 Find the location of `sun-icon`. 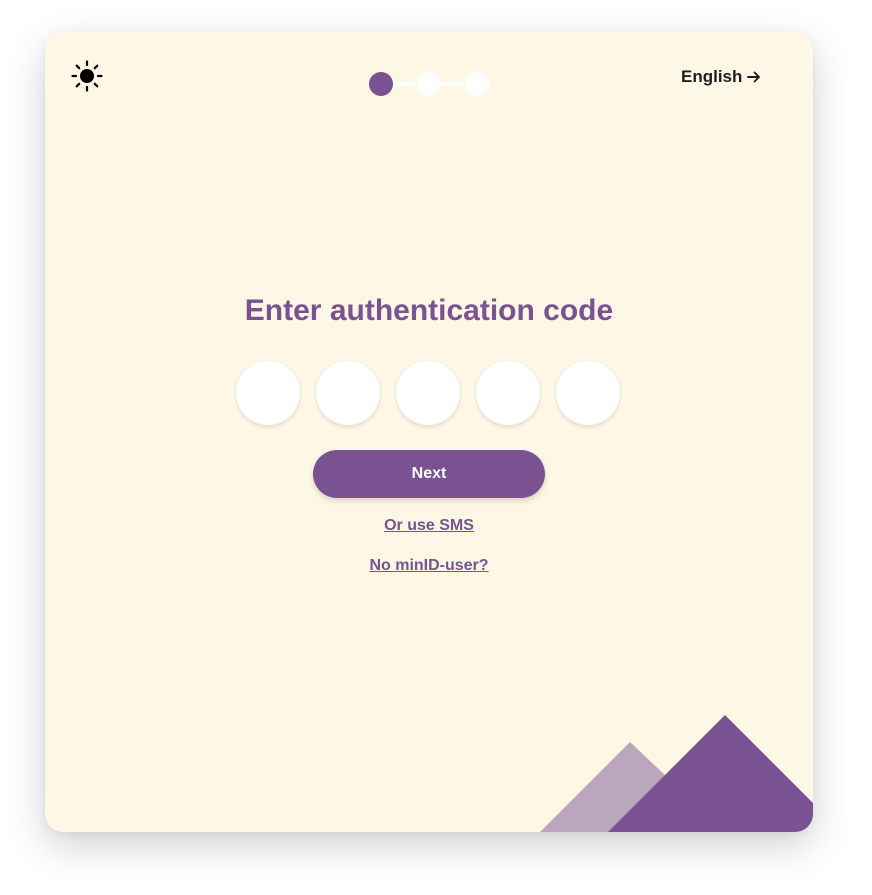

sun-icon is located at coordinates (87, 76).